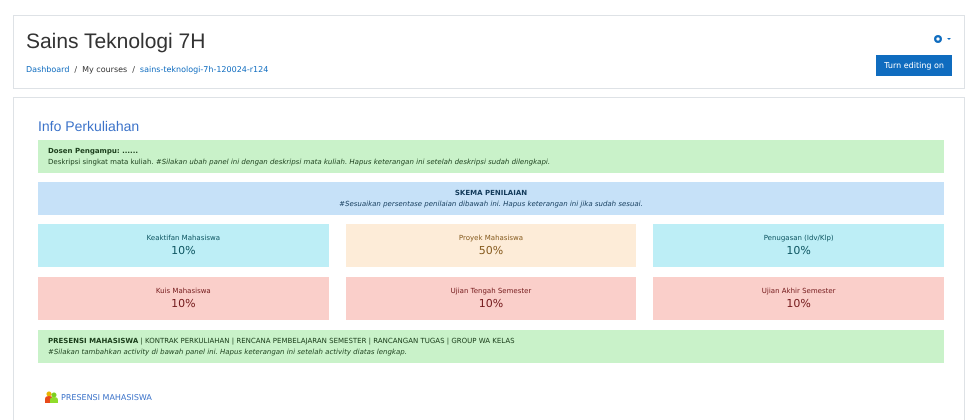 The height and width of the screenshot is (420, 968). What do you see at coordinates (48, 69) in the screenshot?
I see `breadcrumb-link: Dashboard` at bounding box center [48, 69].